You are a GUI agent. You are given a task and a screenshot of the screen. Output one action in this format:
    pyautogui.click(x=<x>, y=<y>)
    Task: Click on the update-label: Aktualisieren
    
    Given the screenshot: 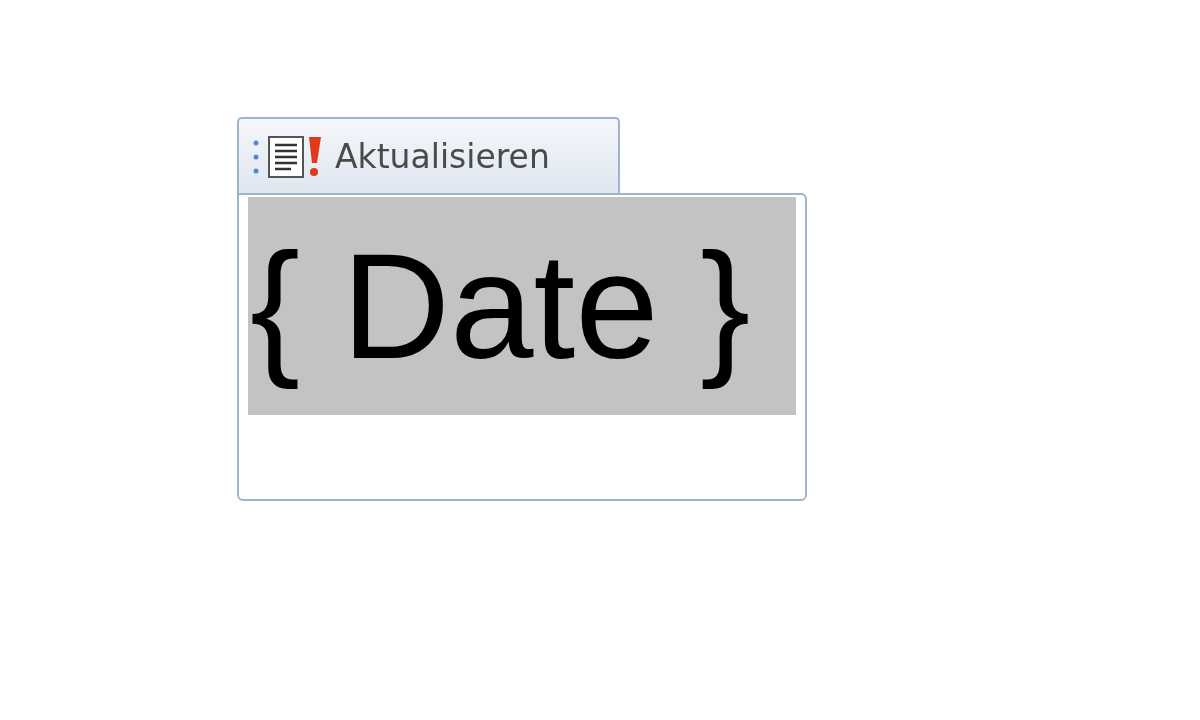 What is the action you would take?
    pyautogui.click(x=442, y=157)
    